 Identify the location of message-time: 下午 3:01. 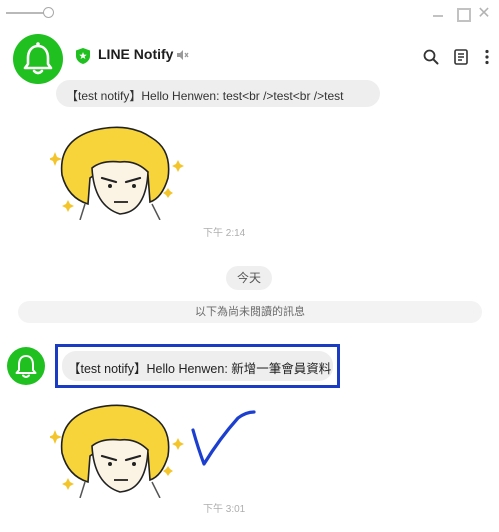
(224, 509).